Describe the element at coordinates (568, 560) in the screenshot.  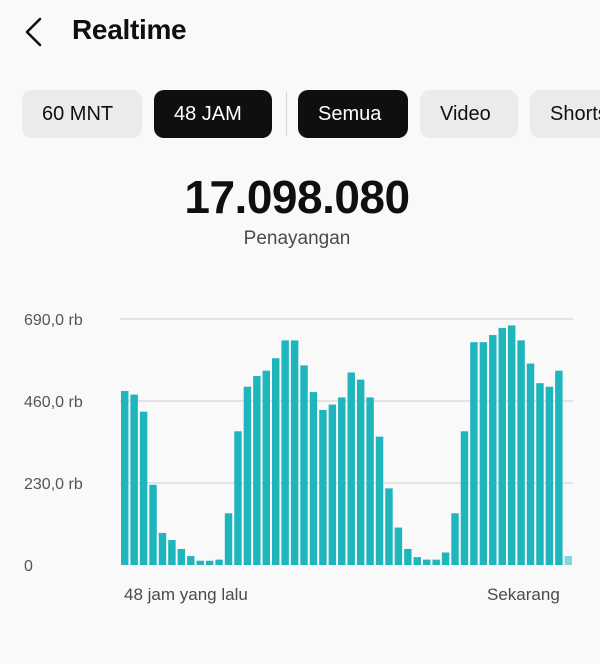
I see `bar-current` at that location.